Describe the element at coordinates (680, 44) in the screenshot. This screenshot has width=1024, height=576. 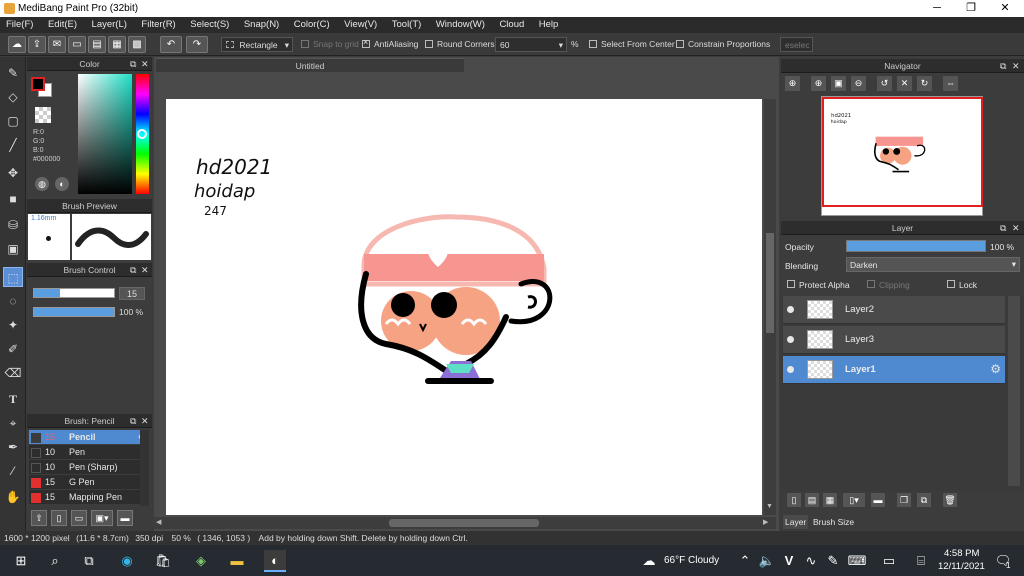
I see `constrain-checkbox` at that location.